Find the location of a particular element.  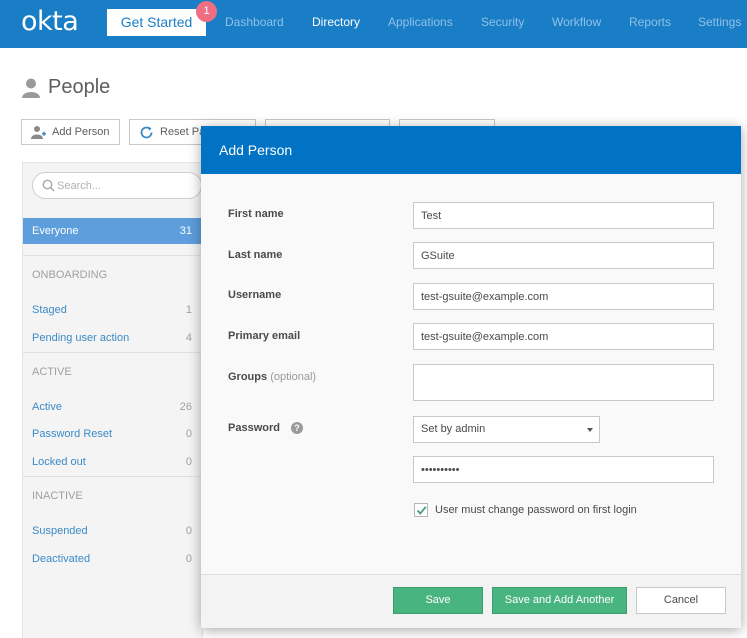

sidebar-item-staged: Staged 1 is located at coordinates (112, 310).